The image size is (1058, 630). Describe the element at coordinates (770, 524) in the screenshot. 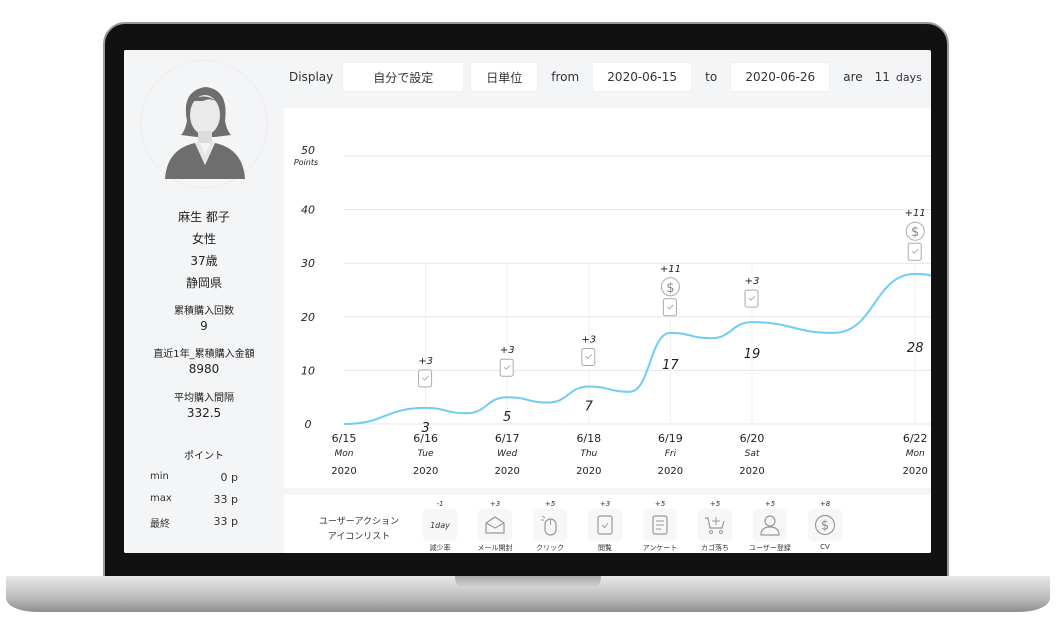

I see `action-item: +5 ユーザー登録` at that location.